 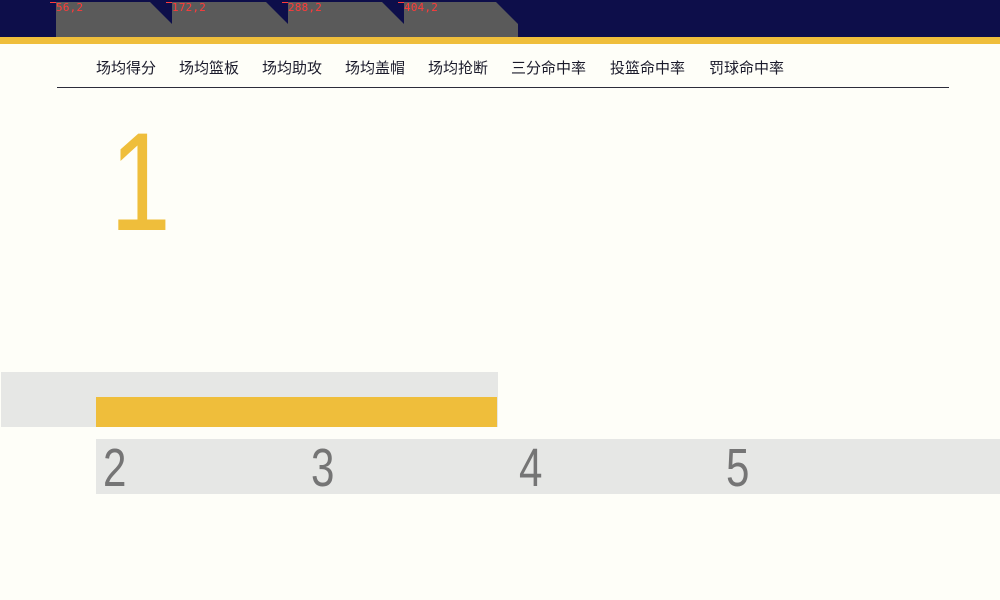 I want to click on rank-number-4: 4, so click(x=530, y=468).